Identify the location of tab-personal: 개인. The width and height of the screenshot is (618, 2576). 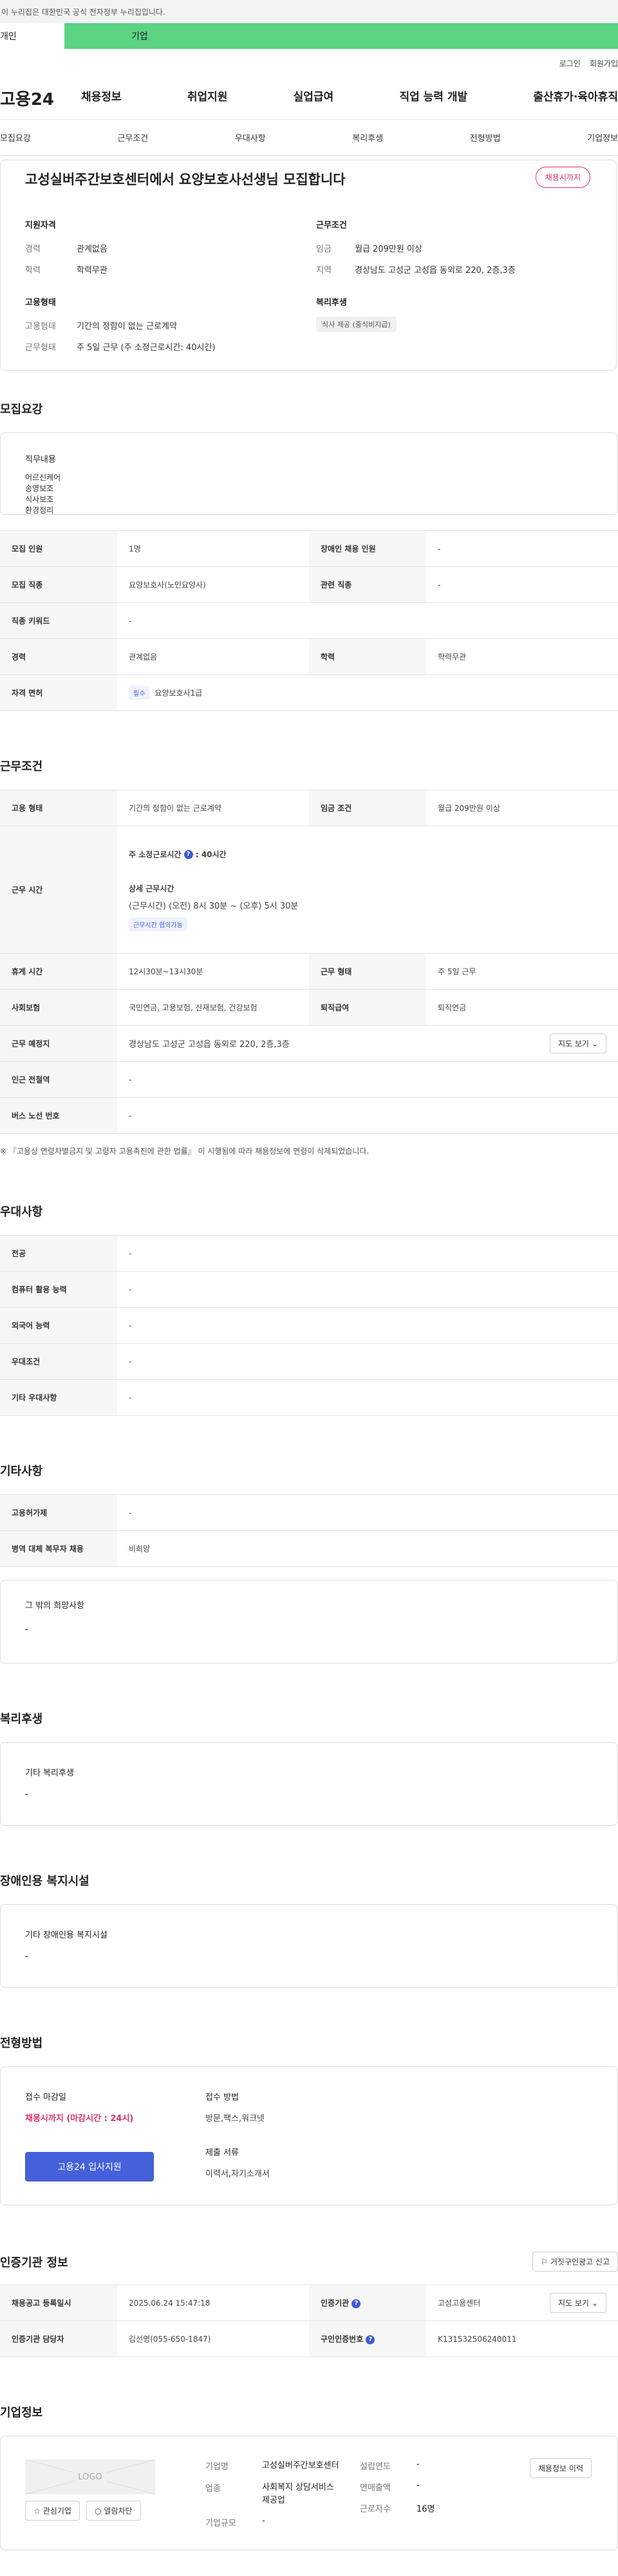
(32, 36).